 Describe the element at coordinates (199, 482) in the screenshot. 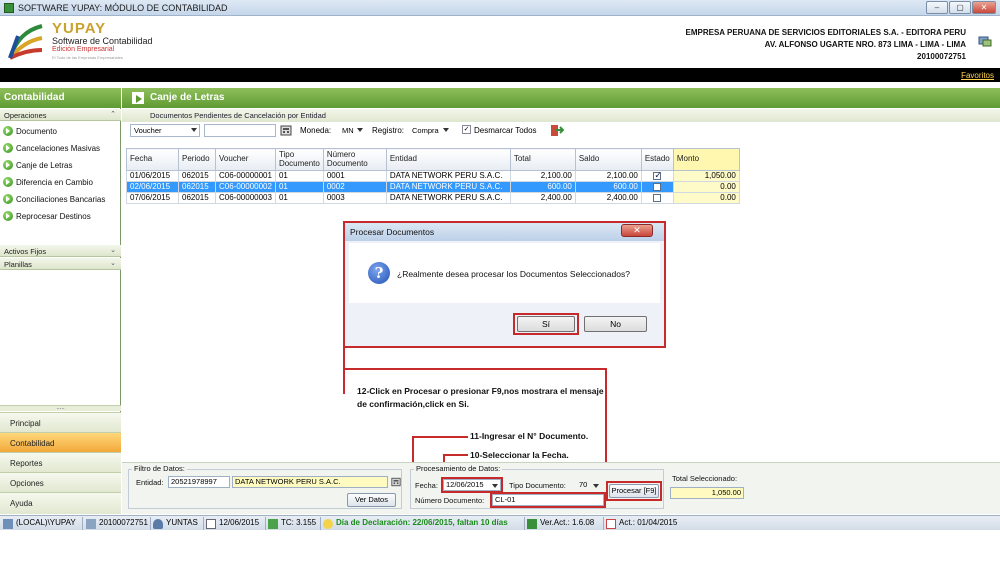

I see `entidad-ruc-field: 20521978997` at that location.